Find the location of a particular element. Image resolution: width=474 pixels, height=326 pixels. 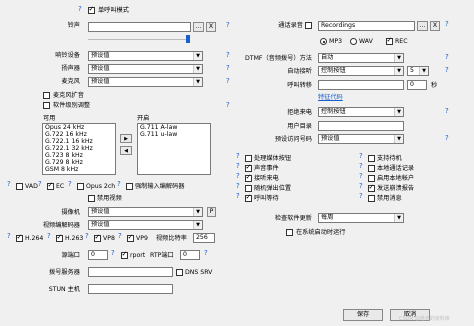

rtp-port-input: 0 is located at coordinates (190, 255).